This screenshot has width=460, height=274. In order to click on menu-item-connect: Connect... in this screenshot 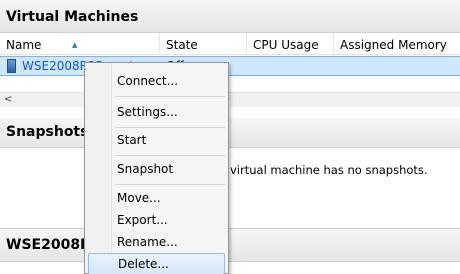, I will do `click(156, 81)`.